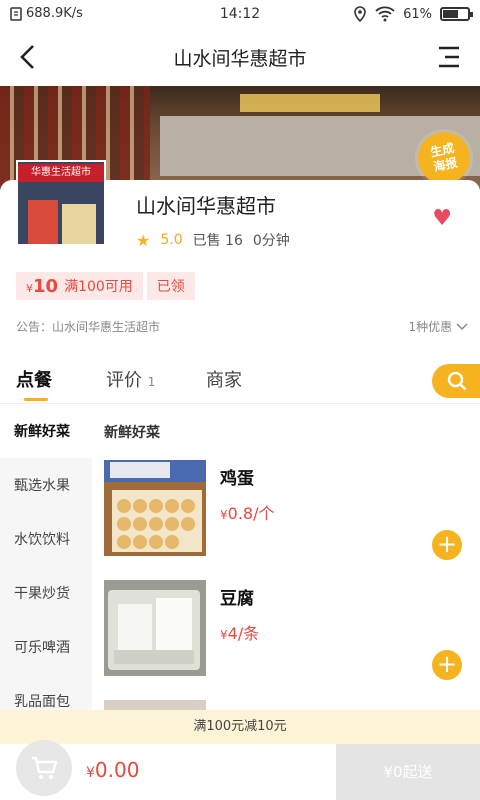 The height and width of the screenshot is (800, 480). I want to click on store-thumbnail-sign: 华惠生活超市, so click(61, 173).